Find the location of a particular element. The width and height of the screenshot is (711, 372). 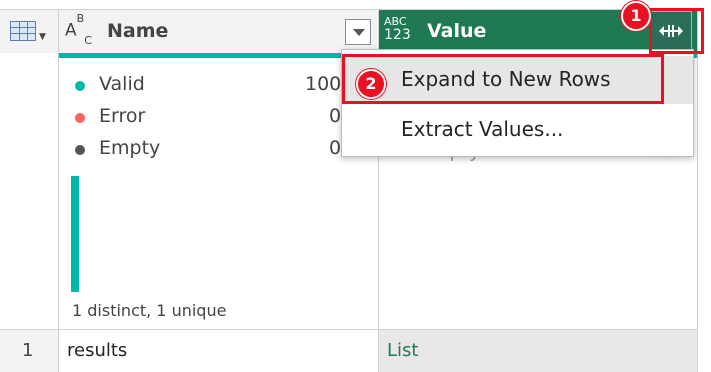

row-number: 1 is located at coordinates (29, 351).